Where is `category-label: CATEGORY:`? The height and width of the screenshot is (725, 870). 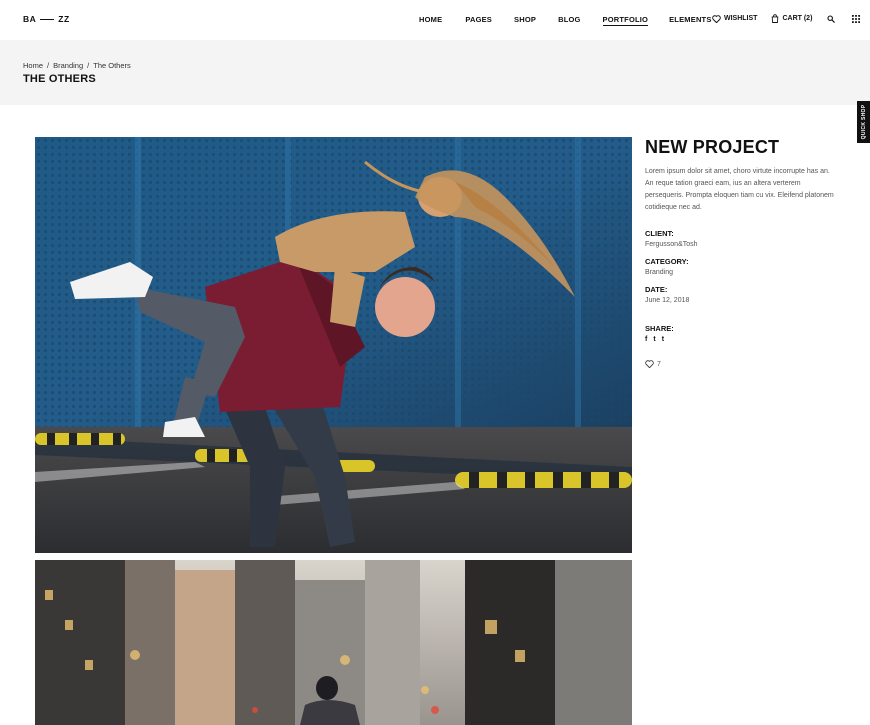
category-label: CATEGORY: is located at coordinates (667, 261).